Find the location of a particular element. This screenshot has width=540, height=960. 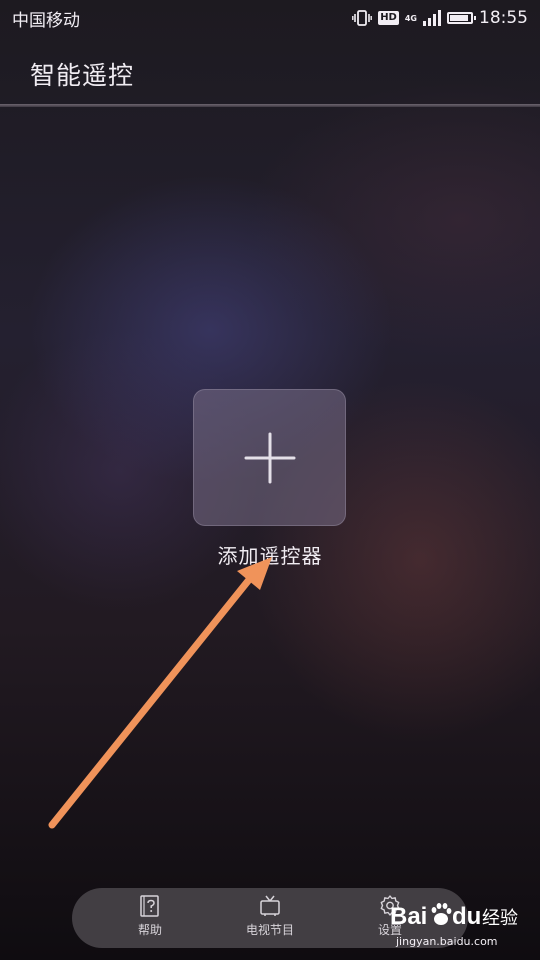

baidu-jingyan-watermark: Bai du 经验 jingyan.baidu.com is located at coordinates (459, 925).